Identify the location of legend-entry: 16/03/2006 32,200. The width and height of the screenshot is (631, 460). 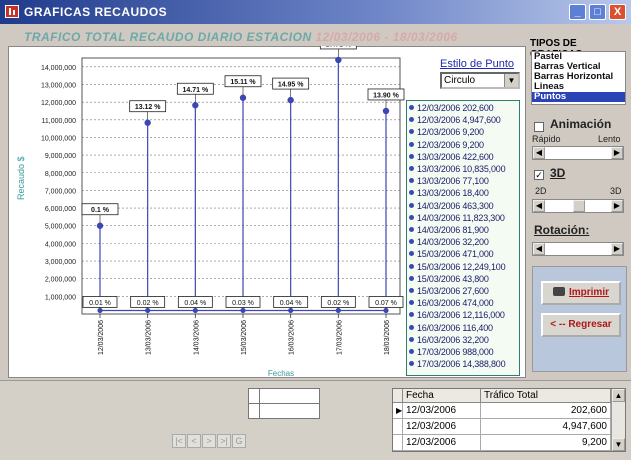
(449, 340).